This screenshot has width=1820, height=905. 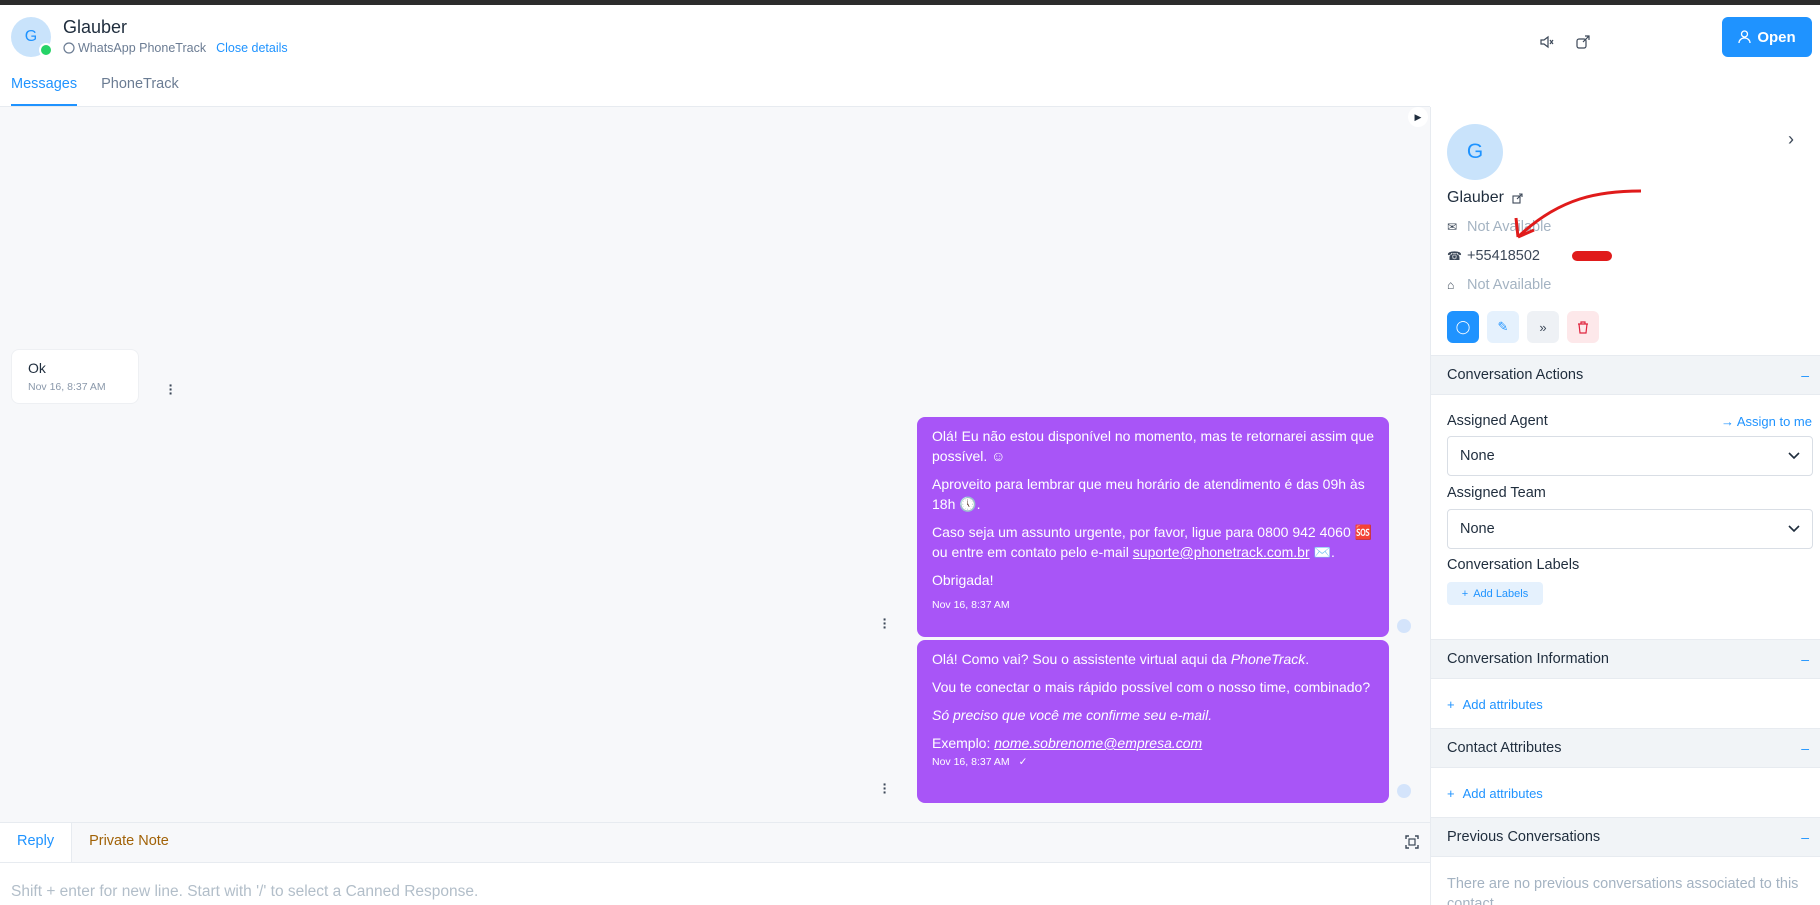 I want to click on user-icon, so click(x=1744, y=37).